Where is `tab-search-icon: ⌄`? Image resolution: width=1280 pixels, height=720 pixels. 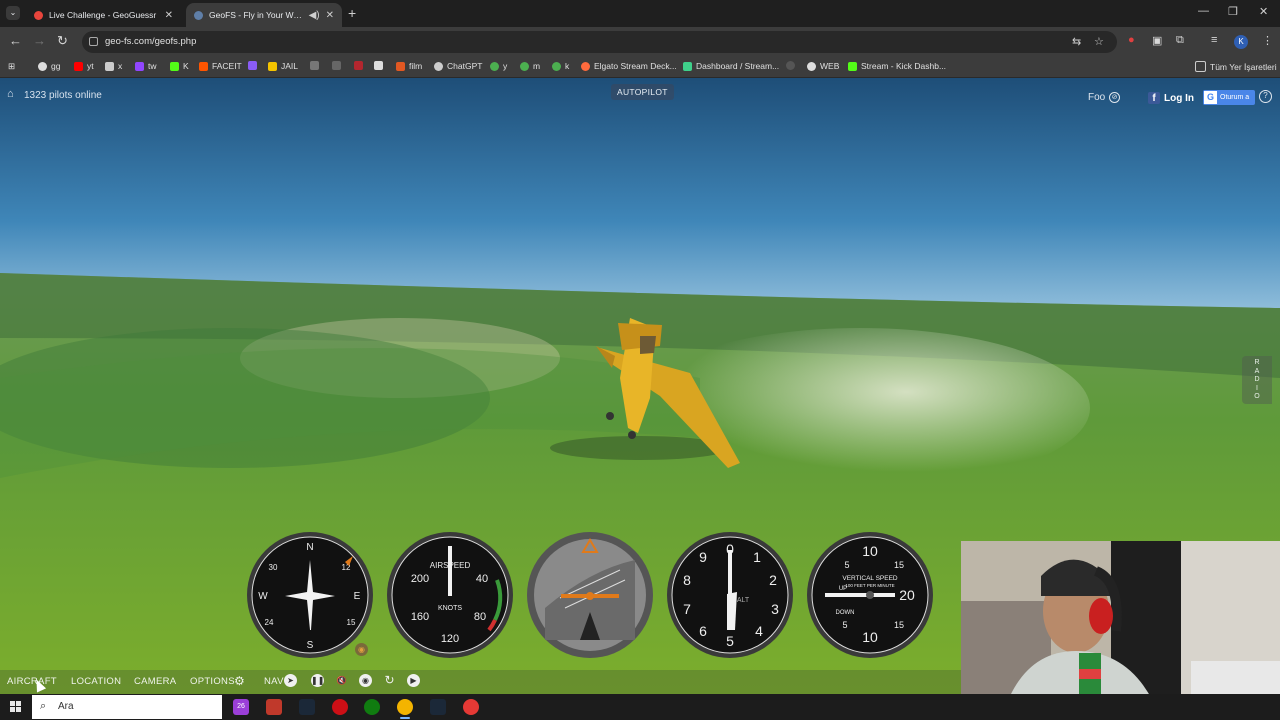
tab-search-icon: ⌄ is located at coordinates (13, 13).